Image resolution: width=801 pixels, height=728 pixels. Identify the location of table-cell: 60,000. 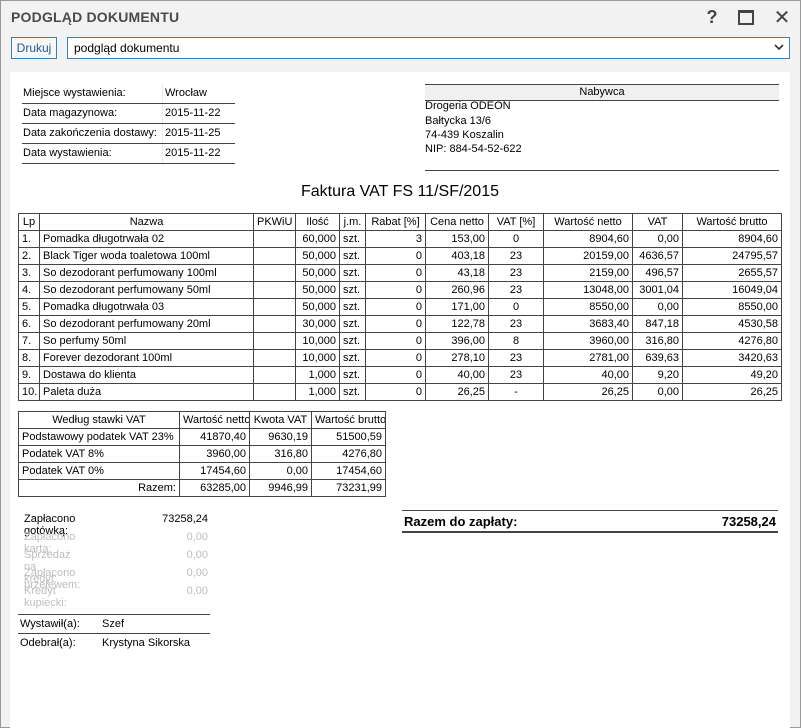
(317, 239).